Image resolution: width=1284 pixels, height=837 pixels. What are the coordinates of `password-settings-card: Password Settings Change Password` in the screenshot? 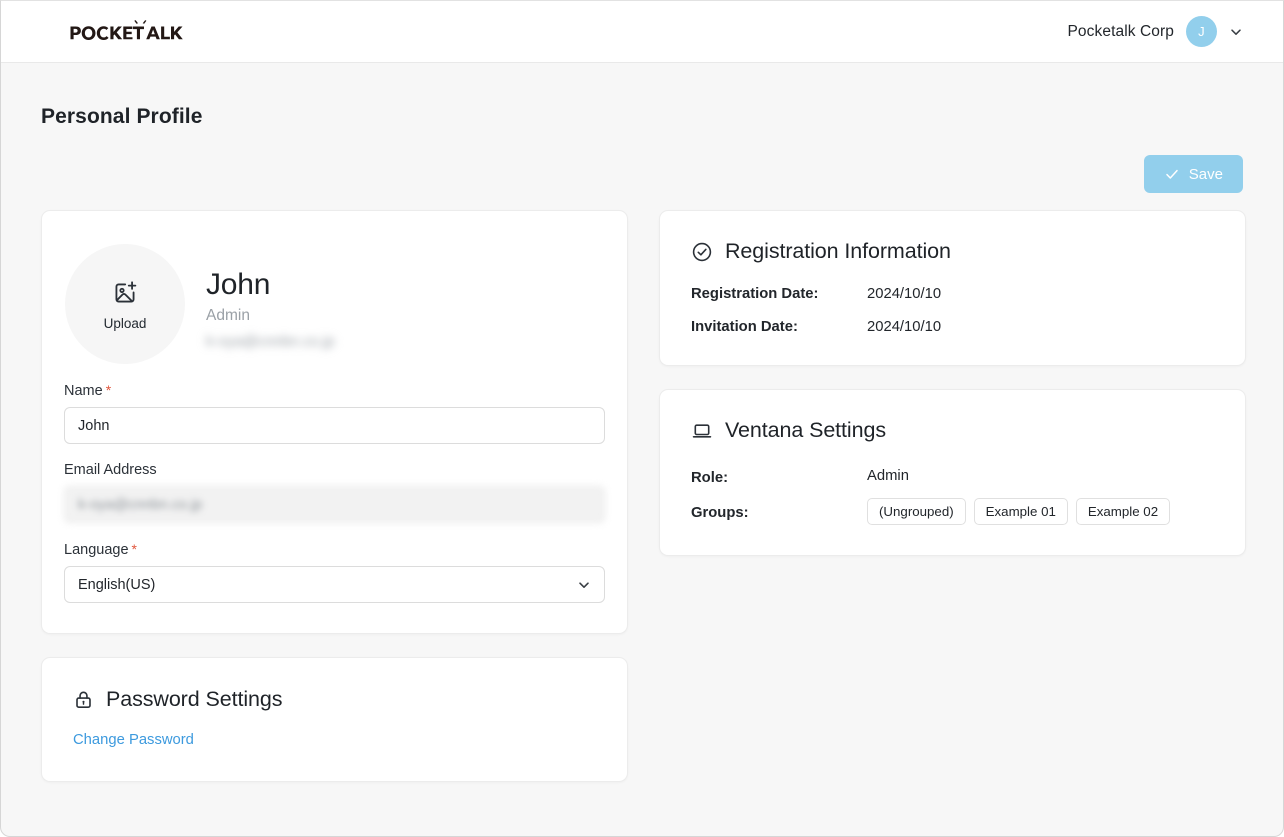 It's located at (334, 719).